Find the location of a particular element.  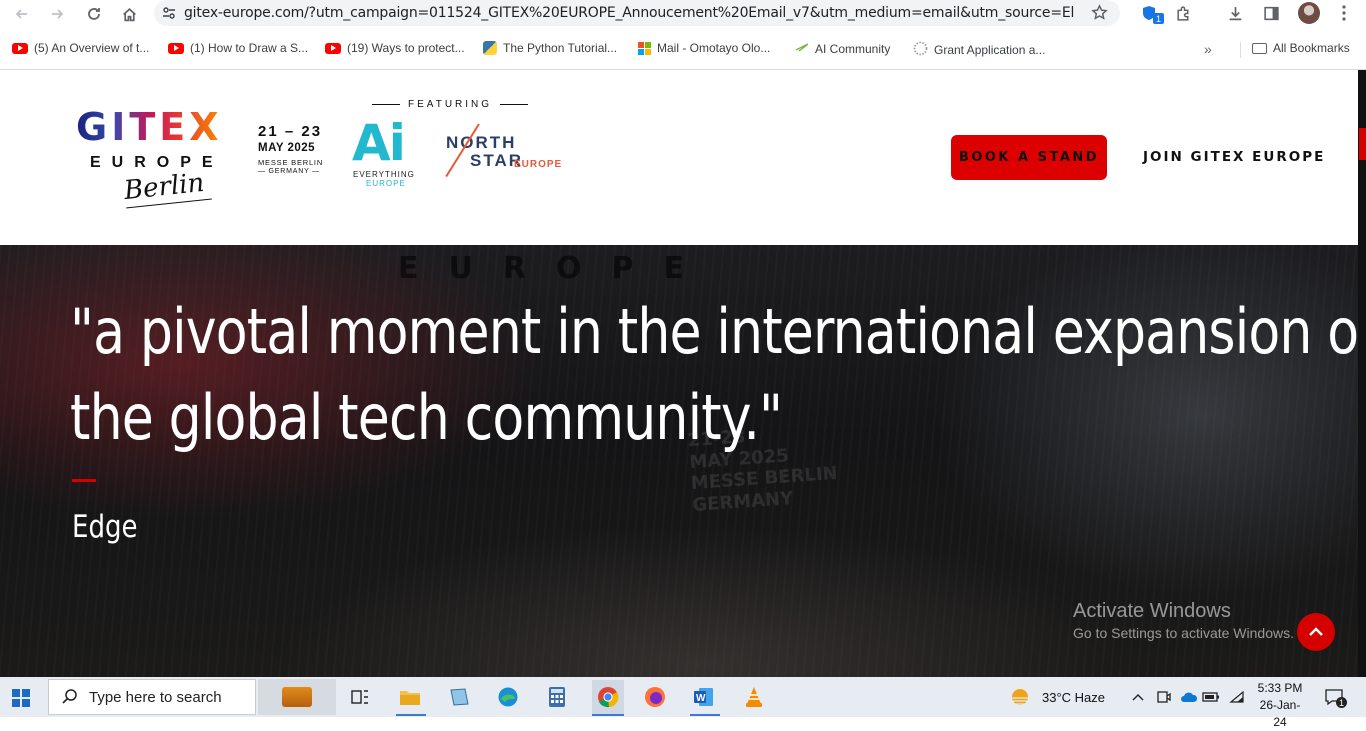

featuring-label: FEATURING is located at coordinates (450, 104).